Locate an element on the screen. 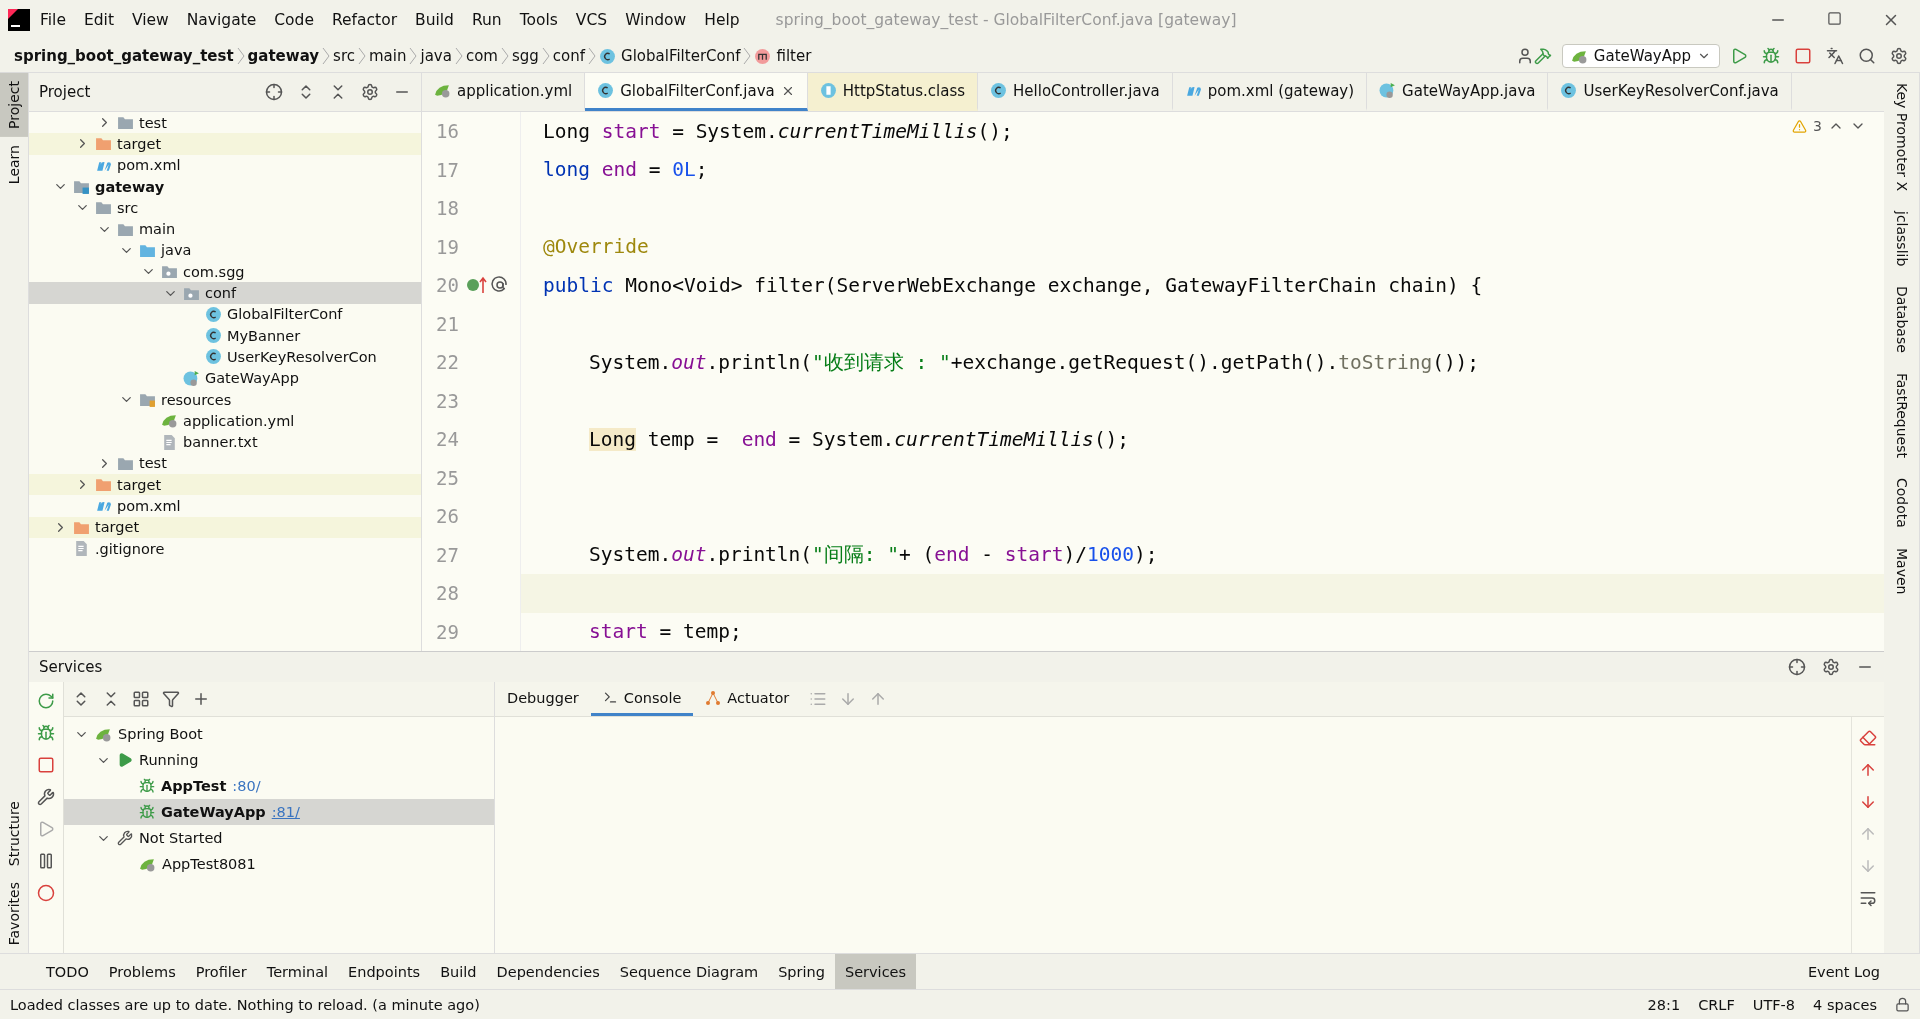 Image resolution: width=1920 pixels, height=1019 pixels. menu-item: Tools is located at coordinates (538, 20).